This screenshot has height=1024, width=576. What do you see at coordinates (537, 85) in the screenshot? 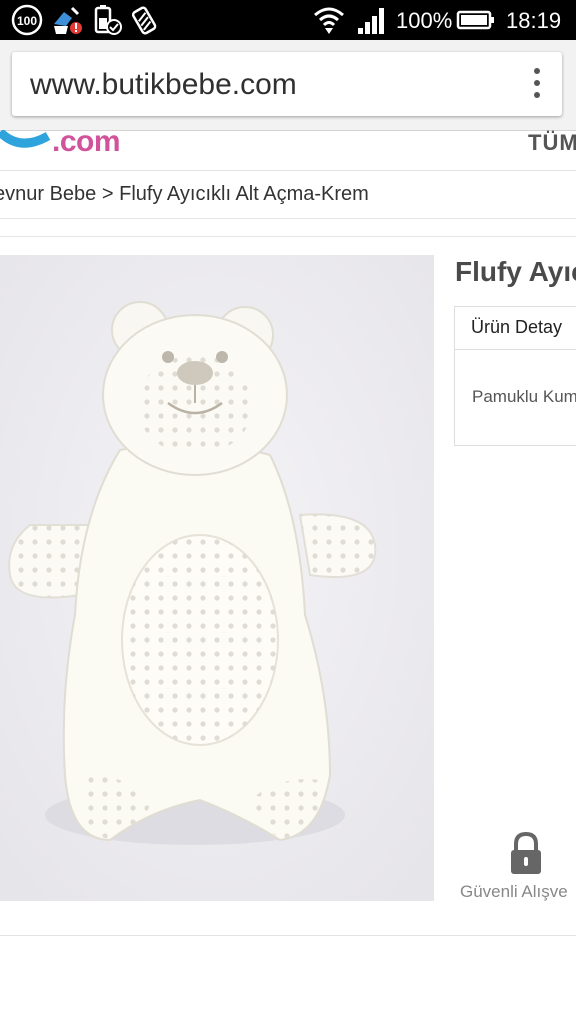
I see `overflow-menu-icon` at bounding box center [537, 85].